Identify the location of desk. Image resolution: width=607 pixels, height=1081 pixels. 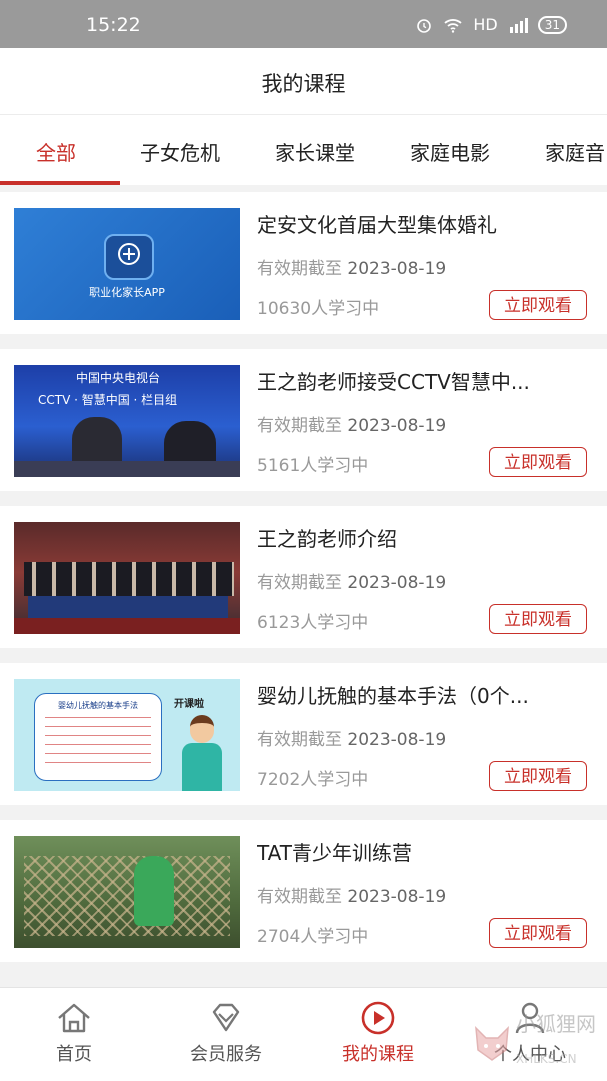
(127, 469).